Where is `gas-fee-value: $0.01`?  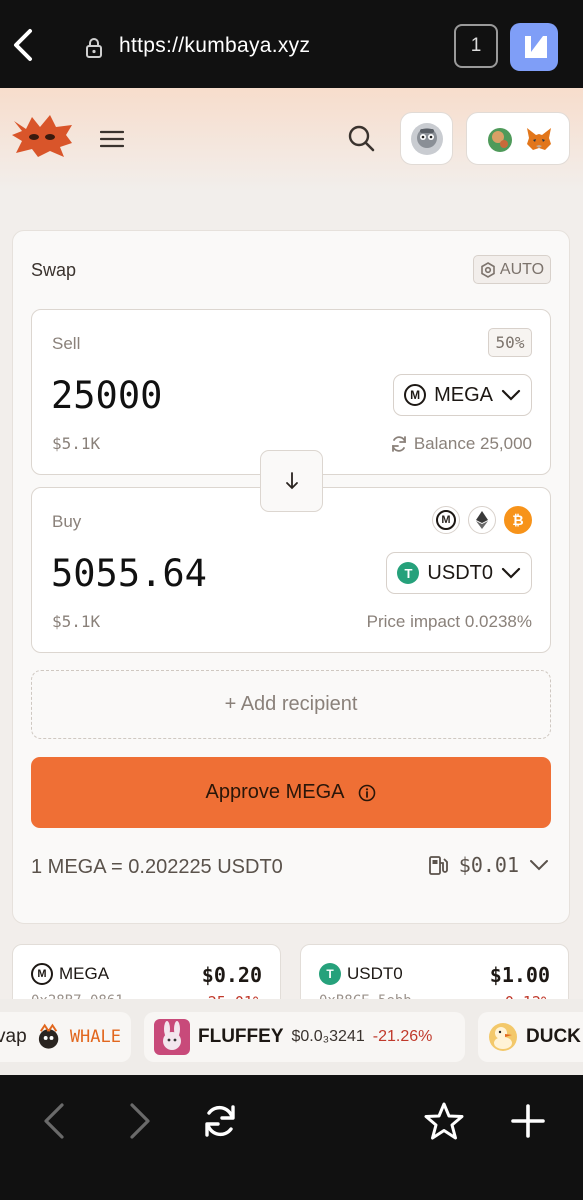
gas-fee-value: $0.01 is located at coordinates (488, 865).